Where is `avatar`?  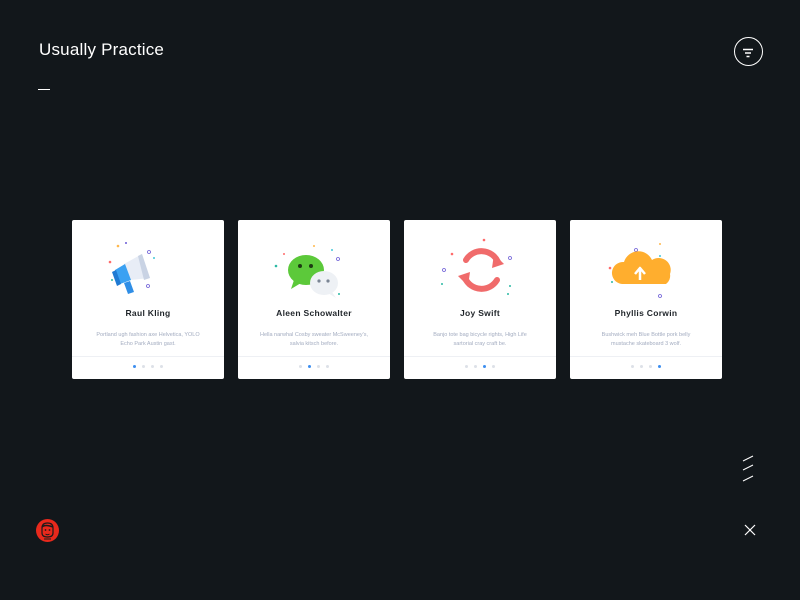
avatar is located at coordinates (47, 530).